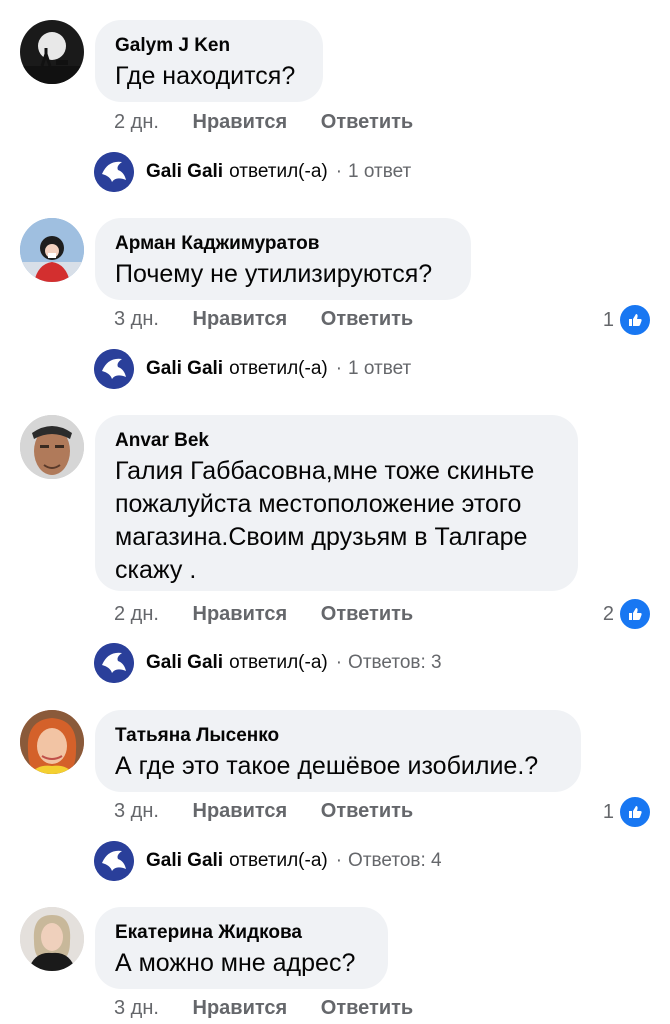 The width and height of the screenshot is (670, 1024). What do you see at coordinates (274, 274) in the screenshot?
I see `comment-text: Почему не утилизируются?` at bounding box center [274, 274].